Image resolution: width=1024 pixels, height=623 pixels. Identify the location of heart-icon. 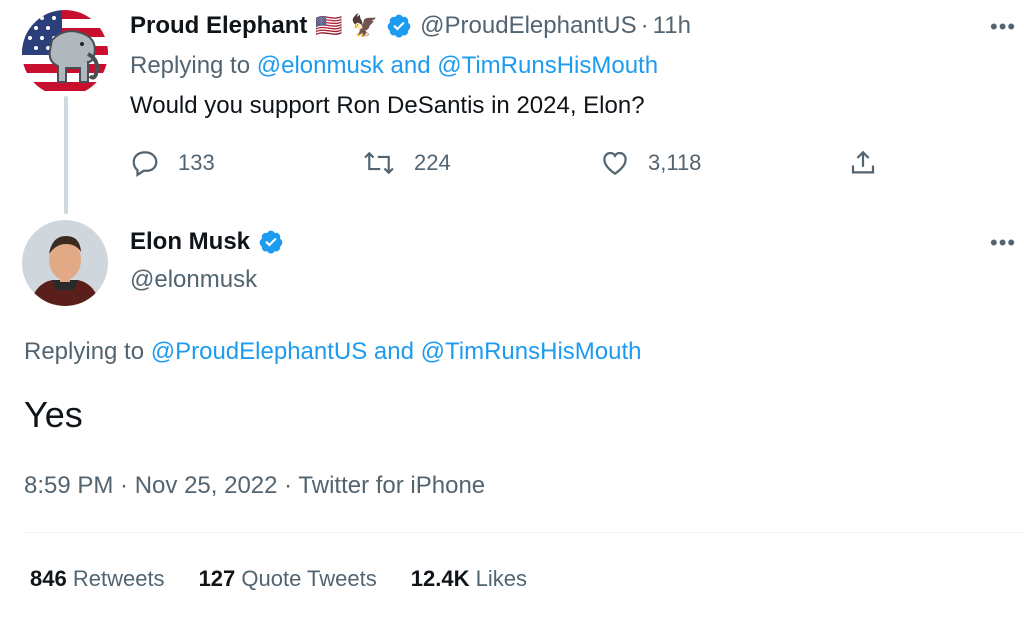
(615, 163).